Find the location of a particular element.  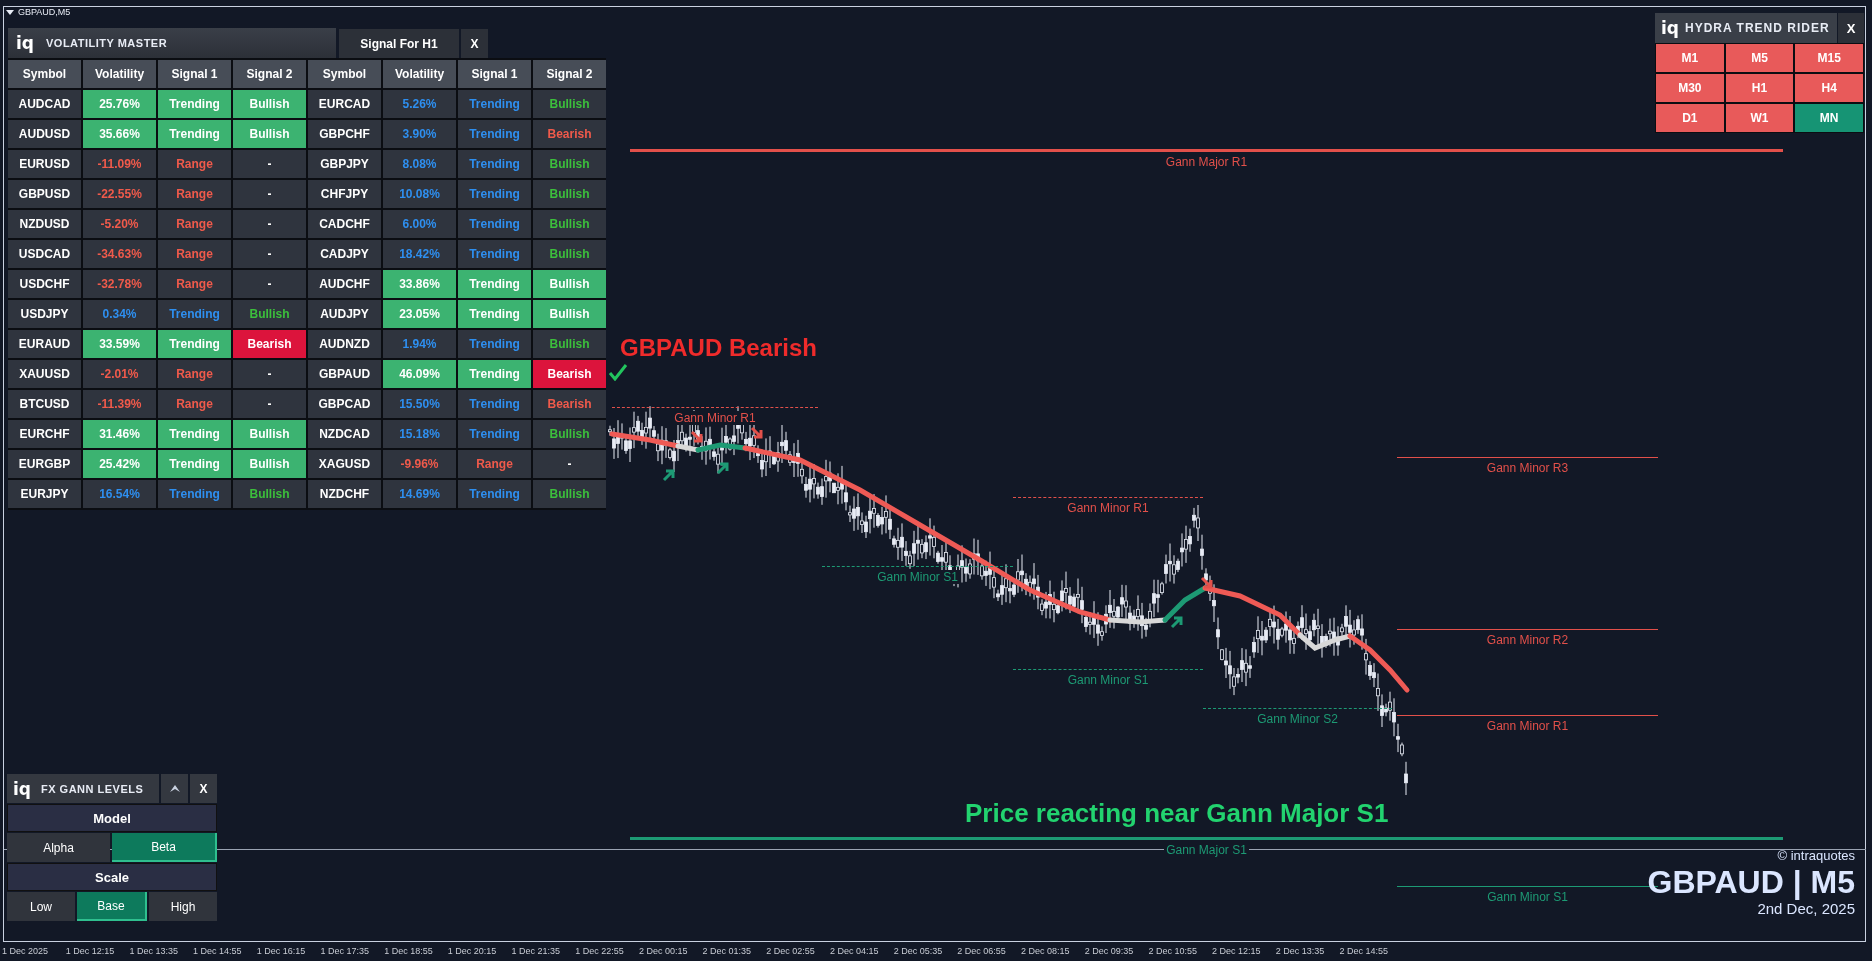

table-cell: EURUSD is located at coordinates (44, 164).